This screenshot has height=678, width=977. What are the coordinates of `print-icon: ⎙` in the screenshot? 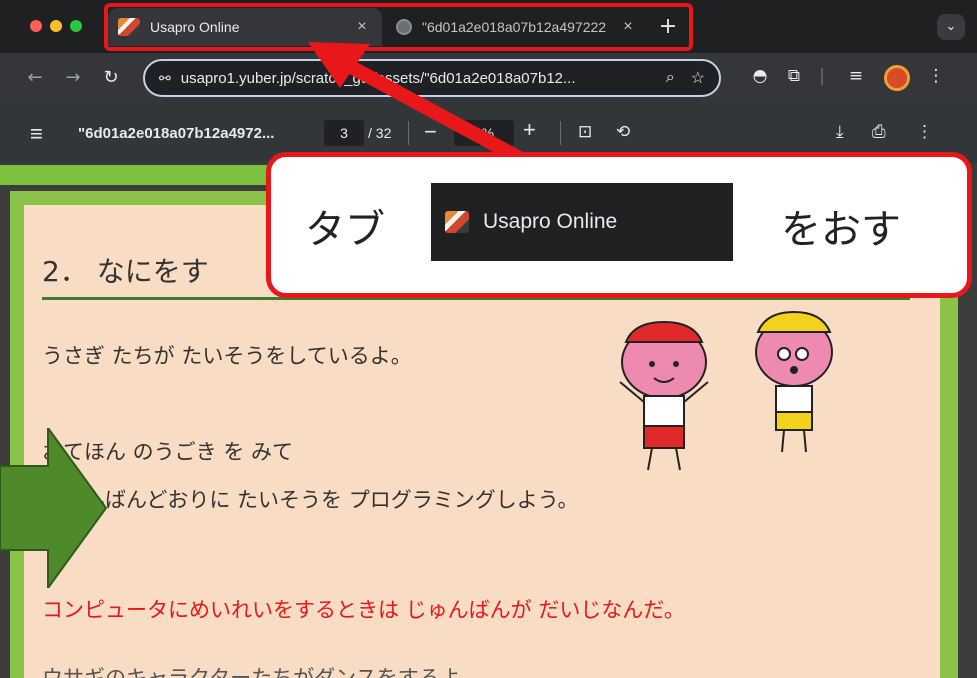 It's located at (879, 132).